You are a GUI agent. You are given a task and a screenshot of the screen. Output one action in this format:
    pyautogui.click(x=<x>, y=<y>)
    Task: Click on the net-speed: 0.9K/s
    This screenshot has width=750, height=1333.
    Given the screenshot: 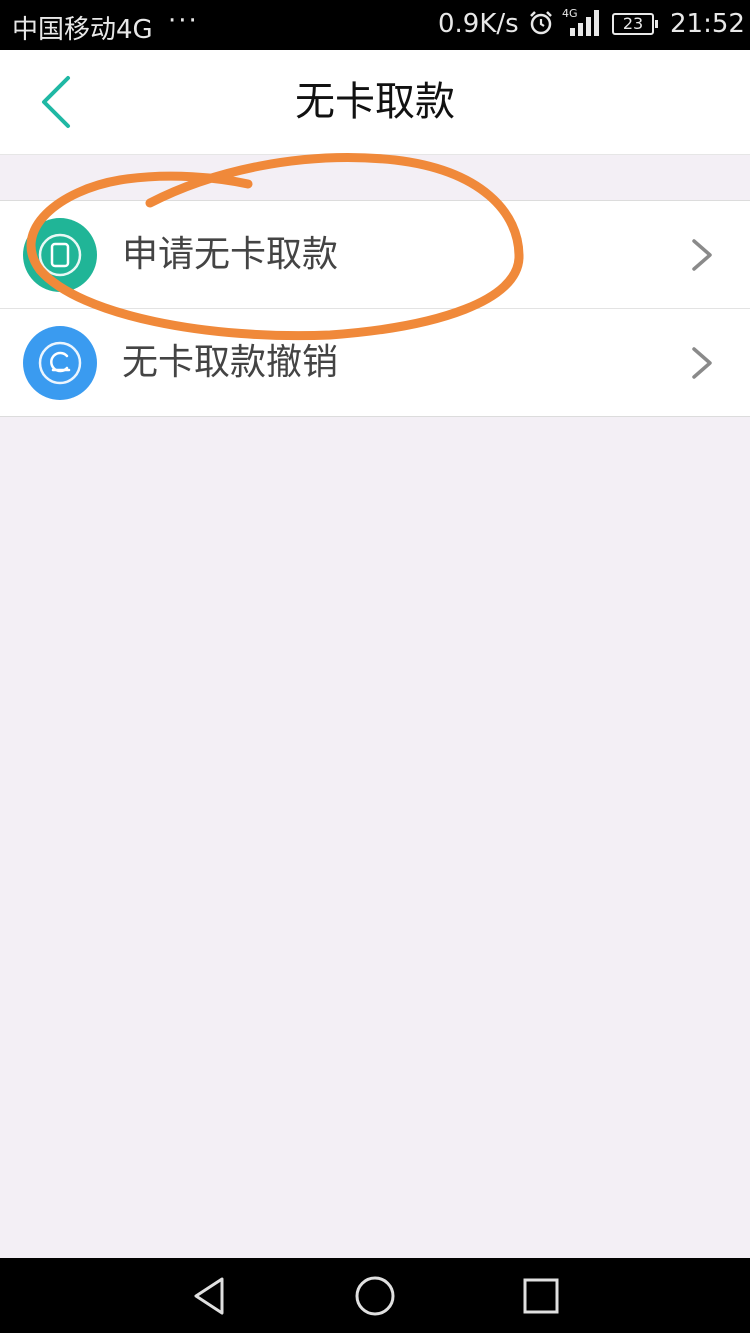 What is the action you would take?
    pyautogui.click(x=478, y=24)
    